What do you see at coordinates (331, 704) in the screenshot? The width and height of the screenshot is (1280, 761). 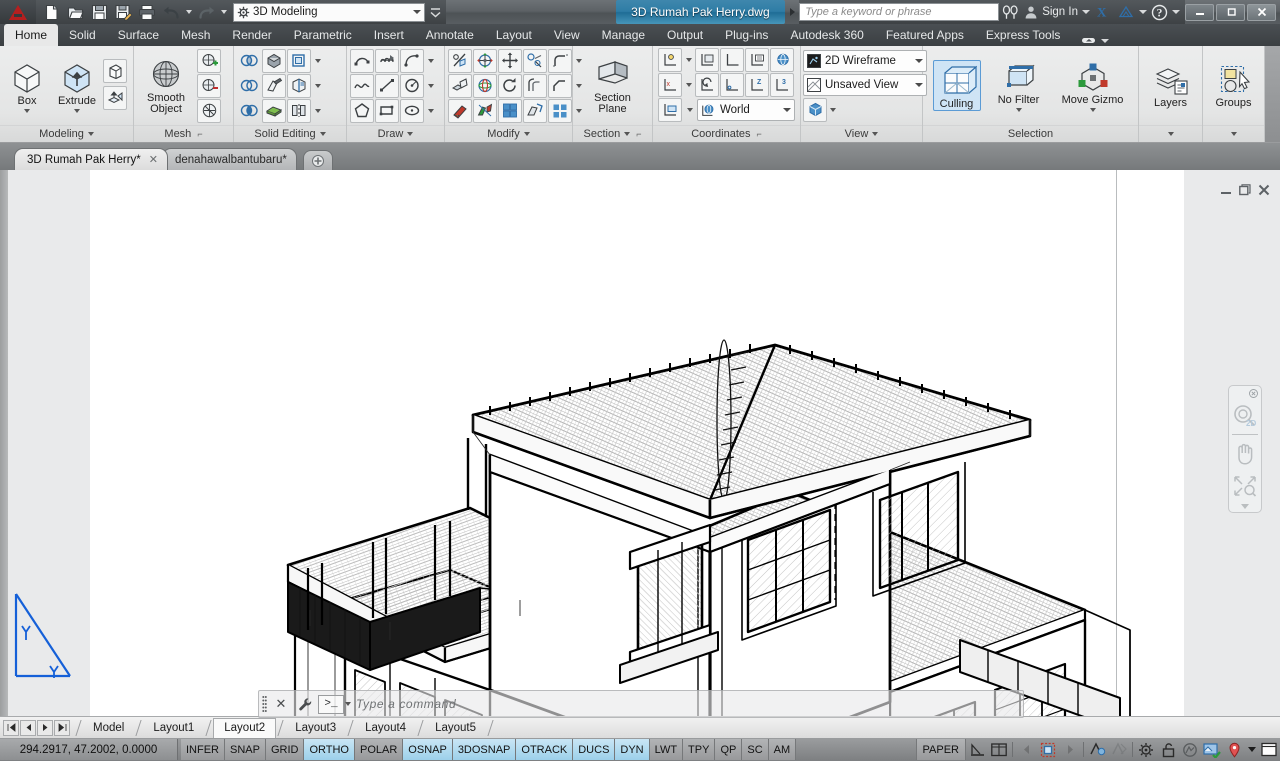 I see `command-prompt-indicator: >_` at bounding box center [331, 704].